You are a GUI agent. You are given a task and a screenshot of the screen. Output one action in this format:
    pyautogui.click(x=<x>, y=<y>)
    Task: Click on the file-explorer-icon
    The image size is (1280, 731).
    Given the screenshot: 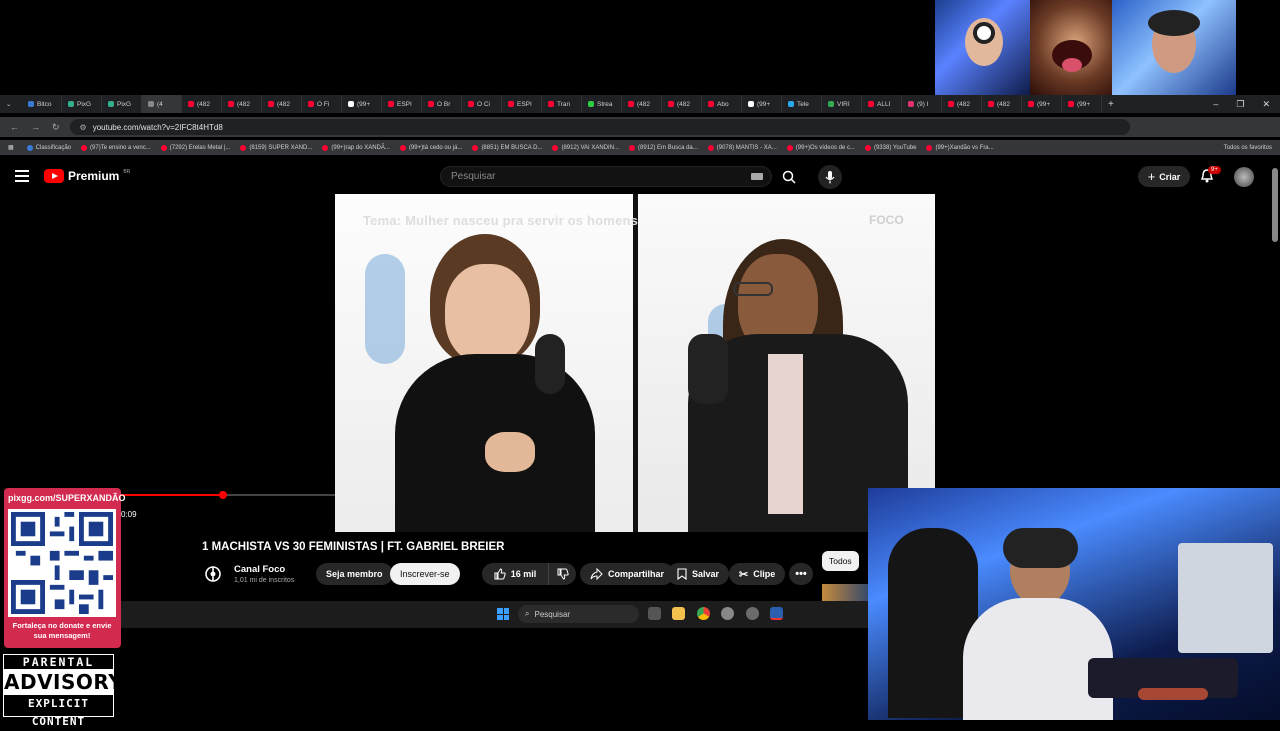 What is the action you would take?
    pyautogui.click(x=678, y=613)
    